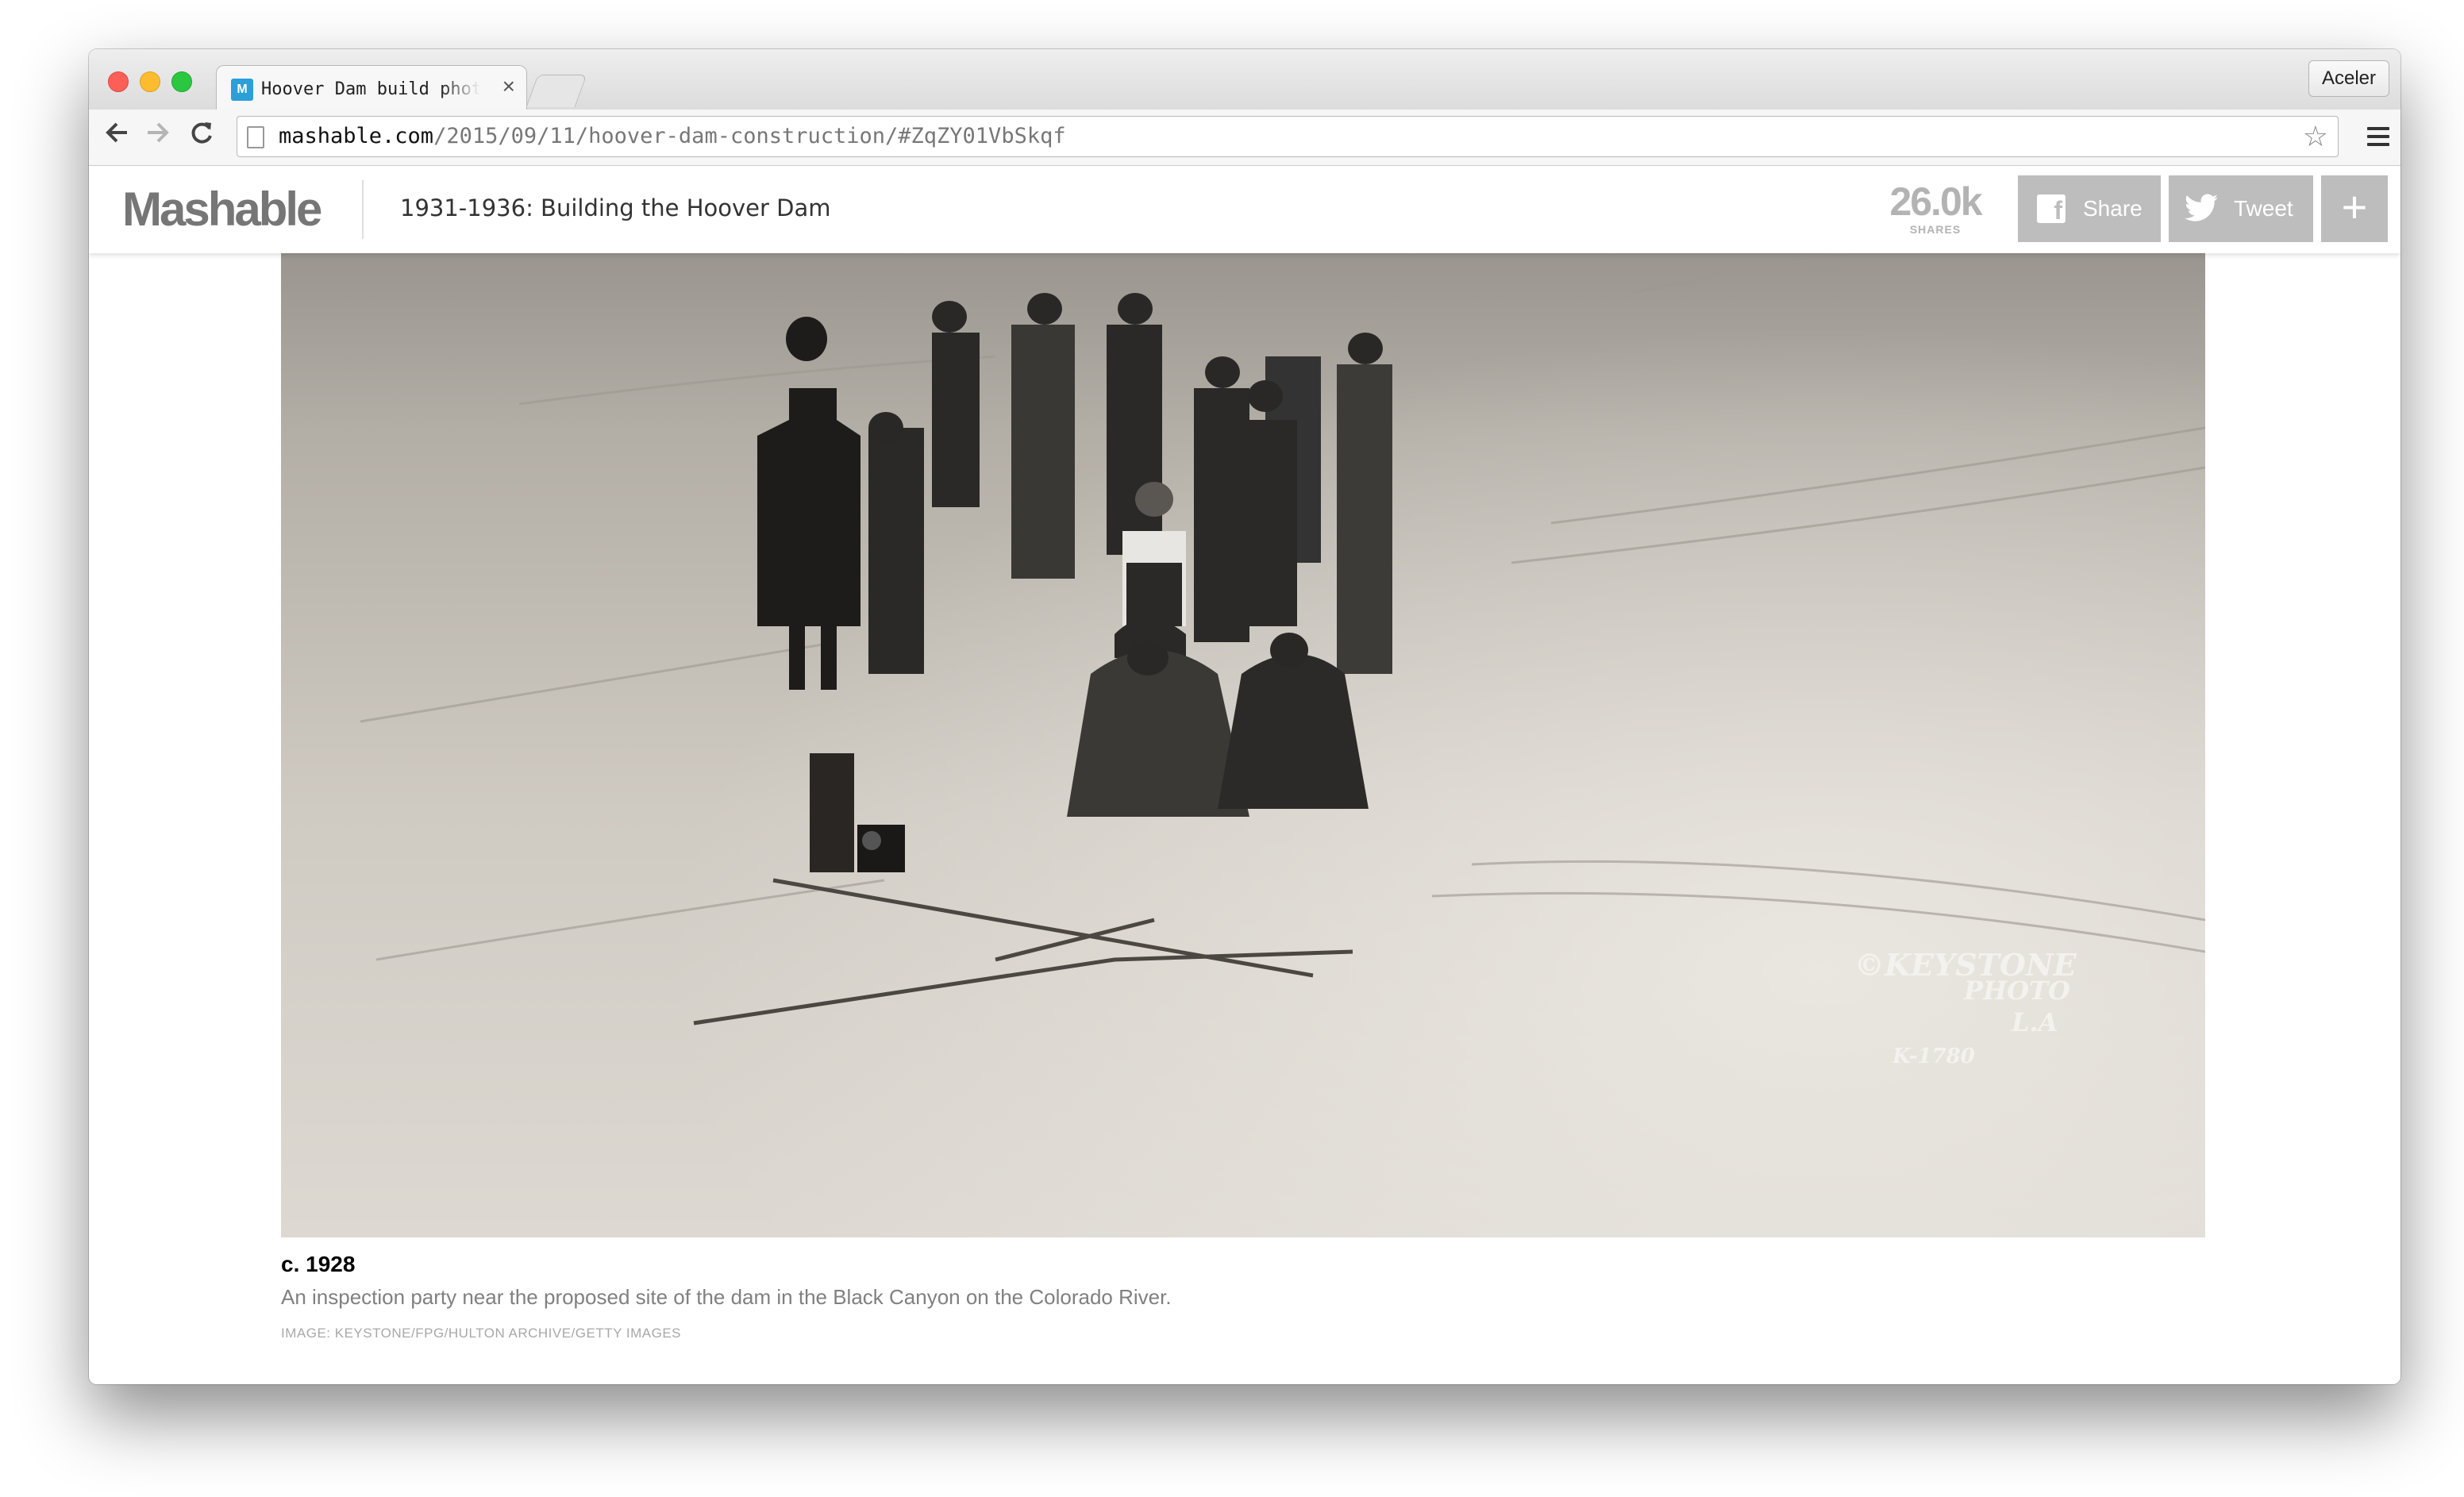 This screenshot has height=1497, width=2464. What do you see at coordinates (117, 136) in the screenshot?
I see `back-arrow-icon` at bounding box center [117, 136].